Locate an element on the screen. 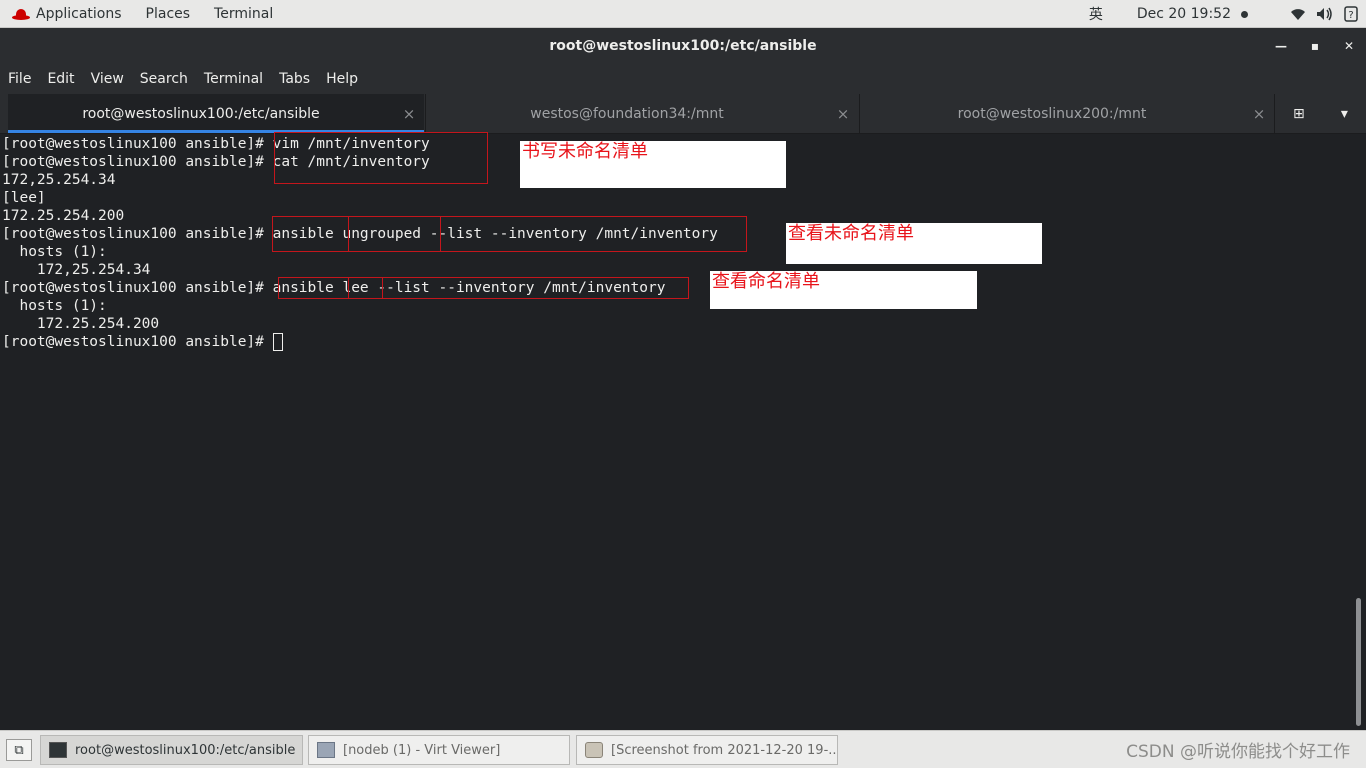 This screenshot has width=1366, height=768. image-viewer-icon is located at coordinates (594, 750).